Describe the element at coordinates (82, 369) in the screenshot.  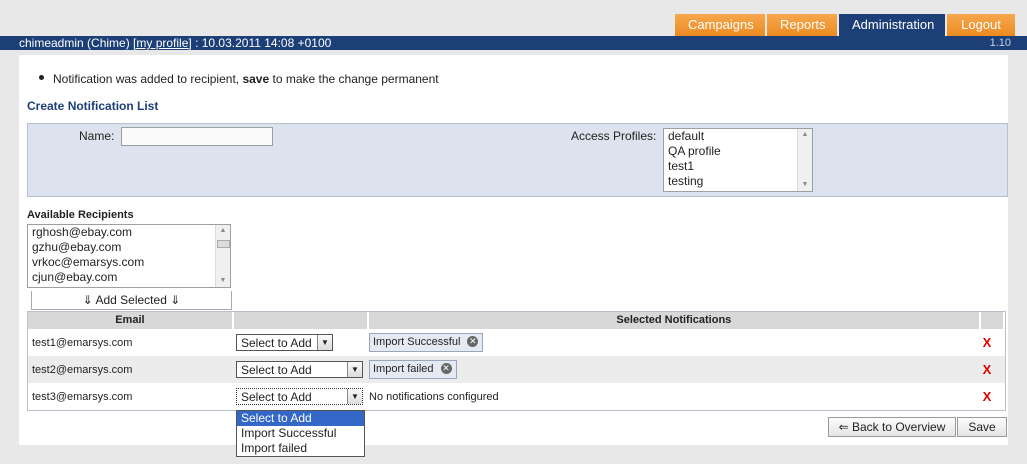
I see `row-email: test2@emarsys.com` at that location.